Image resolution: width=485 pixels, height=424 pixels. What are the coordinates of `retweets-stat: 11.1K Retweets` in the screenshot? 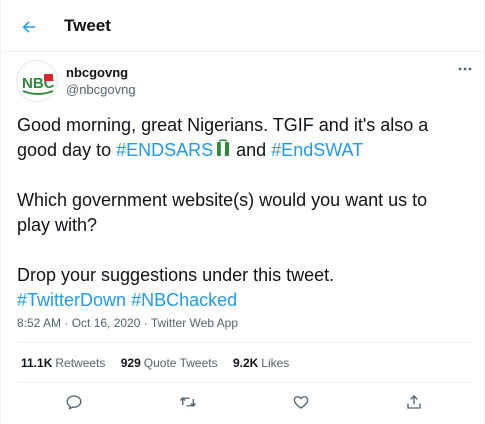 It's located at (63, 363).